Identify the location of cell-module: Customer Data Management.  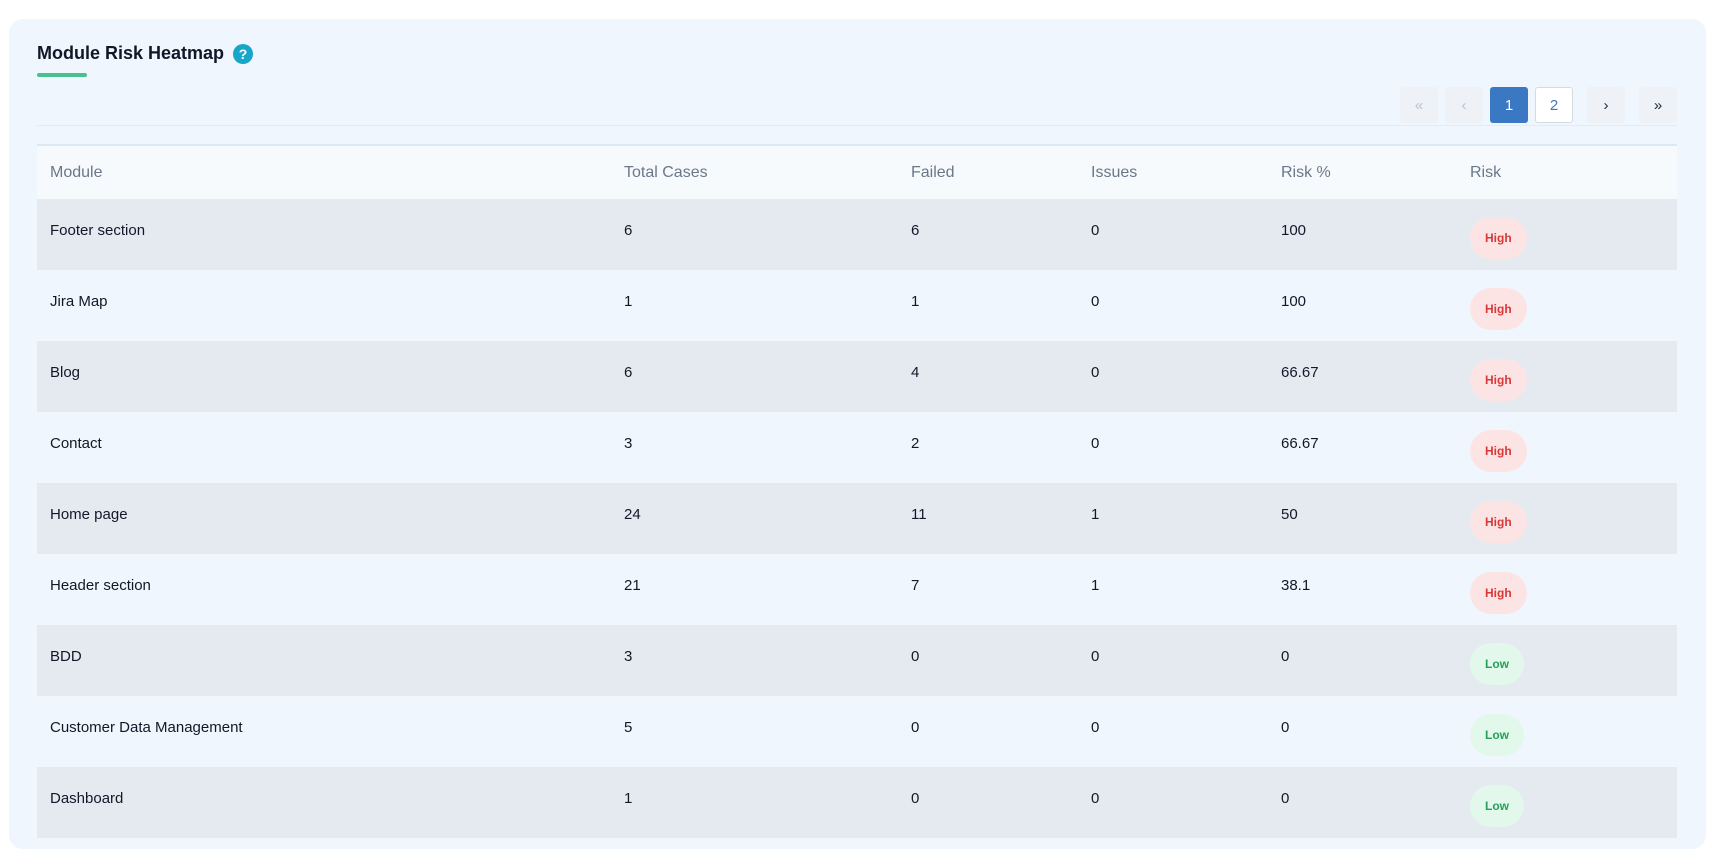
(146, 727).